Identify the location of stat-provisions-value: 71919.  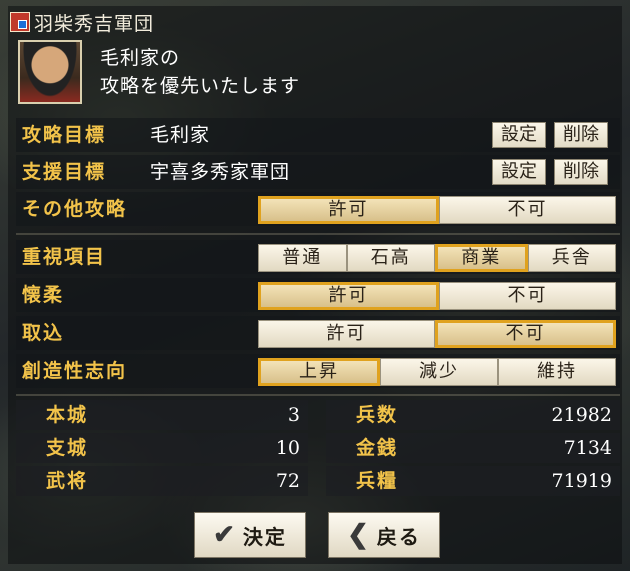
(581, 481).